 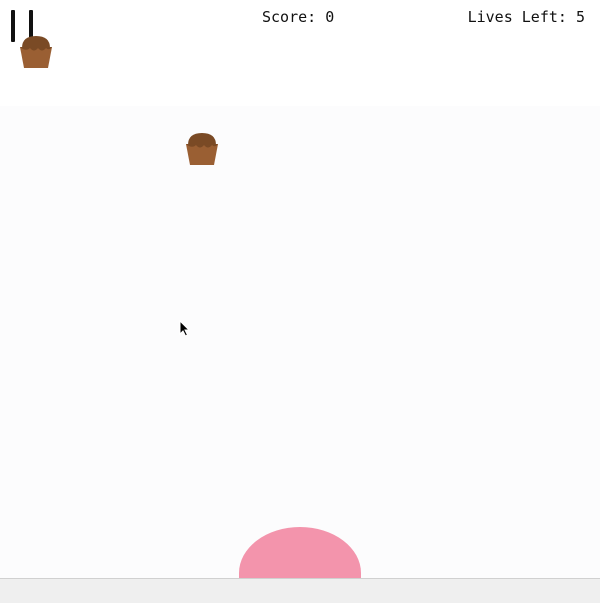 I want to click on lives-display: Lives Left: 5, so click(x=526, y=17).